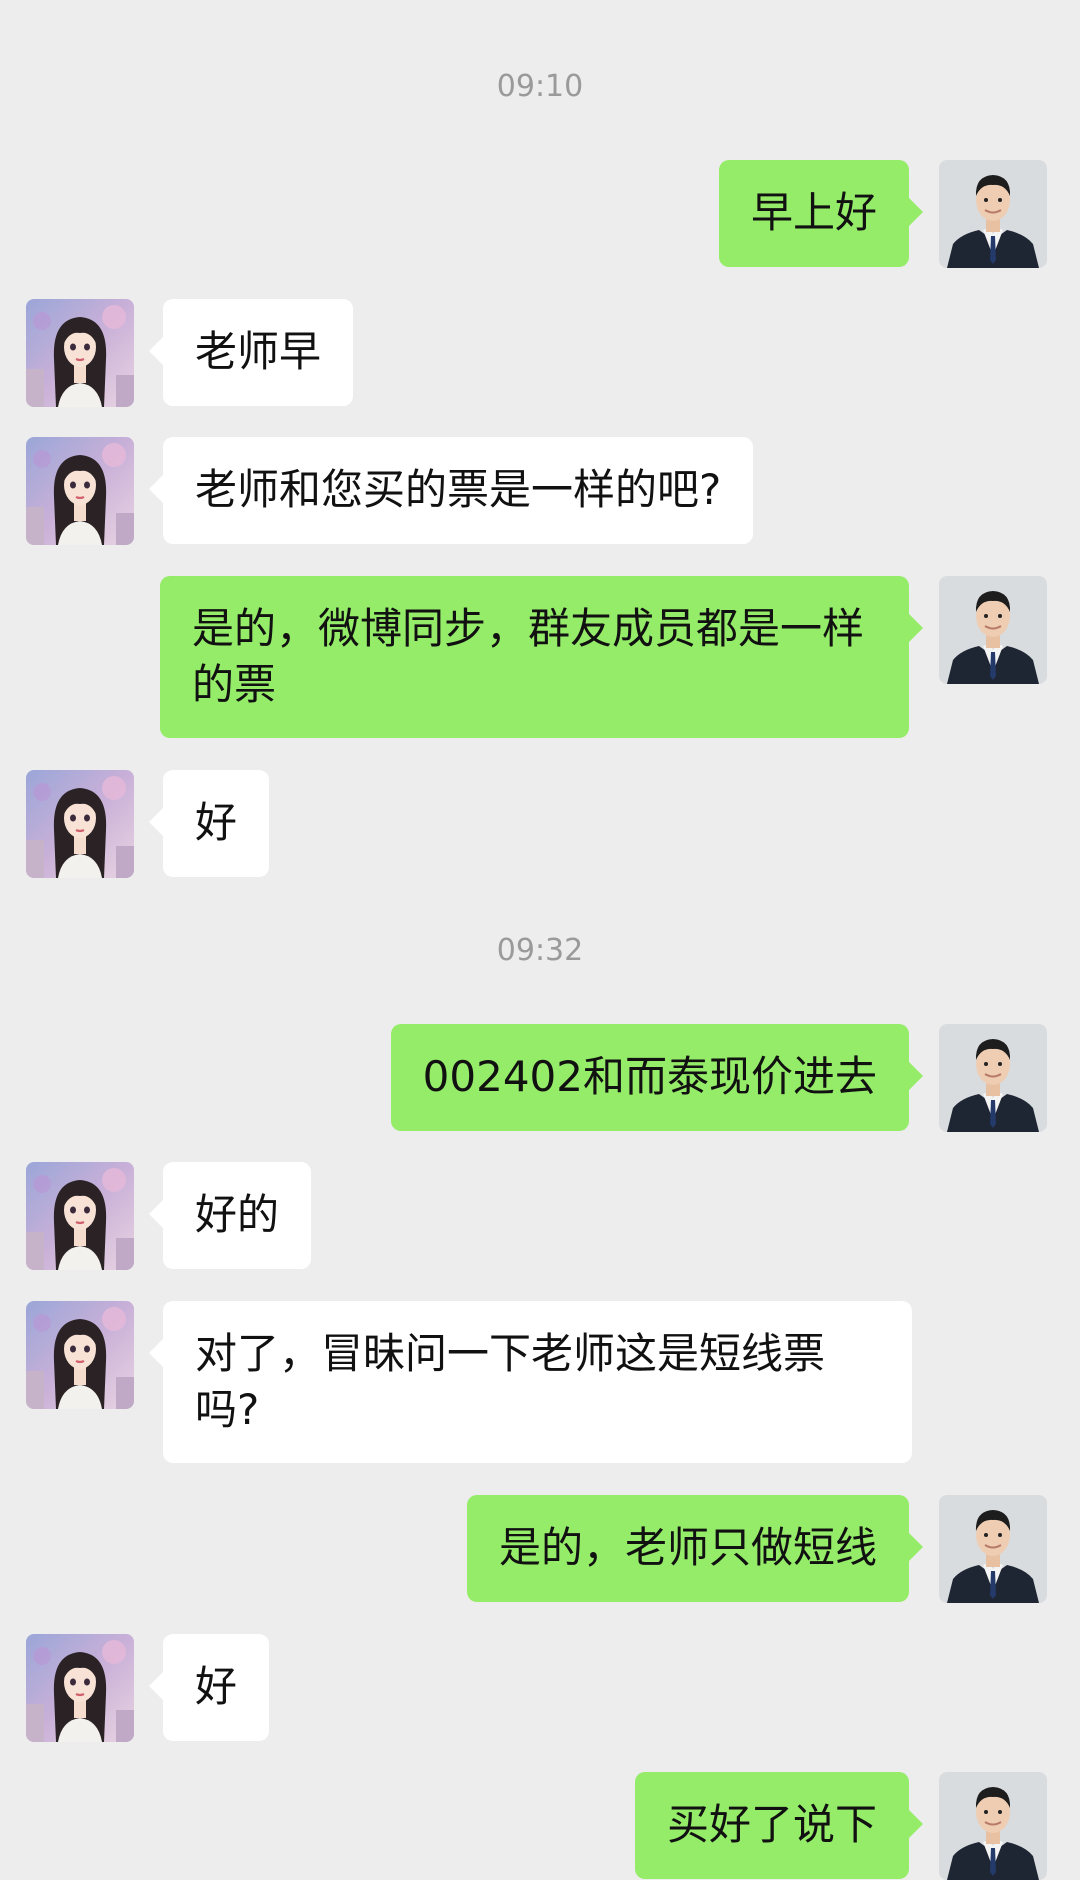  What do you see at coordinates (541, 657) in the screenshot?
I see `message-bubble-out: 是的，微博同步，群友成员都是一样的票` at bounding box center [541, 657].